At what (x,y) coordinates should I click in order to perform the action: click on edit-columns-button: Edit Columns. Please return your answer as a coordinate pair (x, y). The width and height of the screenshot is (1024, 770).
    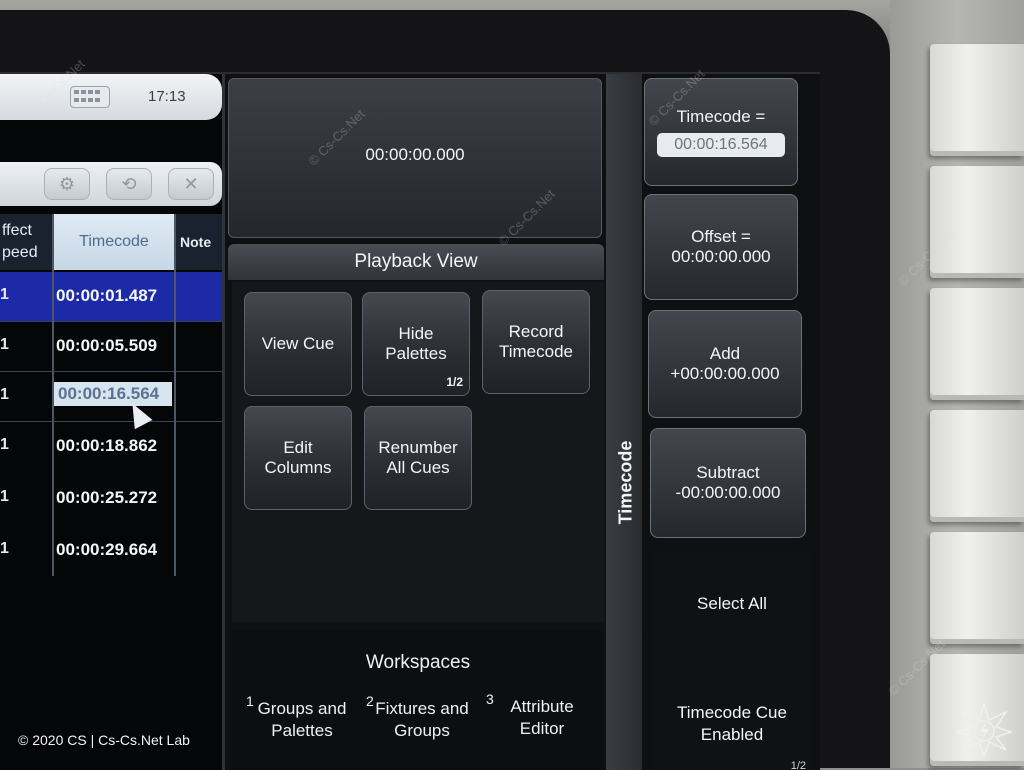
    Looking at the image, I should click on (298, 458).